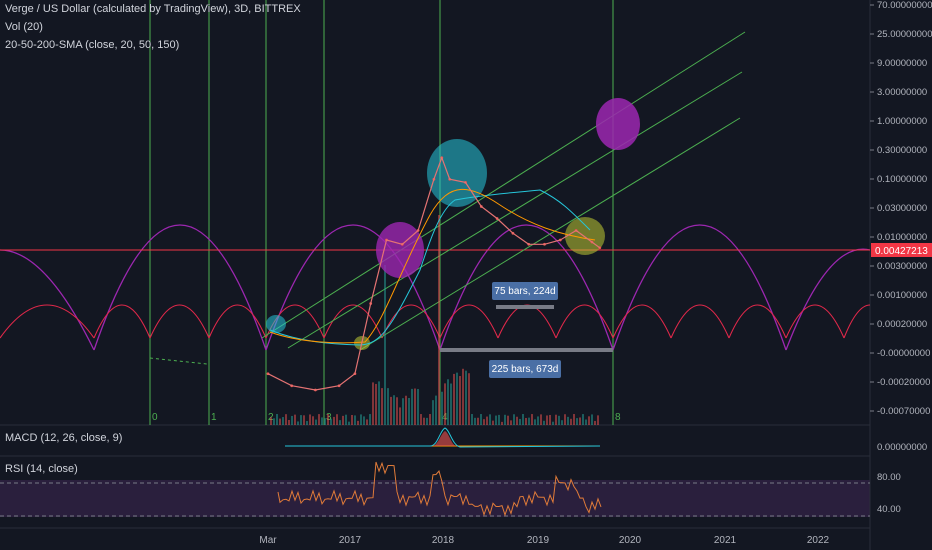 This screenshot has height=550, width=932. What do you see at coordinates (525, 307) in the screenshot?
I see `measure-bar-224d` at bounding box center [525, 307].